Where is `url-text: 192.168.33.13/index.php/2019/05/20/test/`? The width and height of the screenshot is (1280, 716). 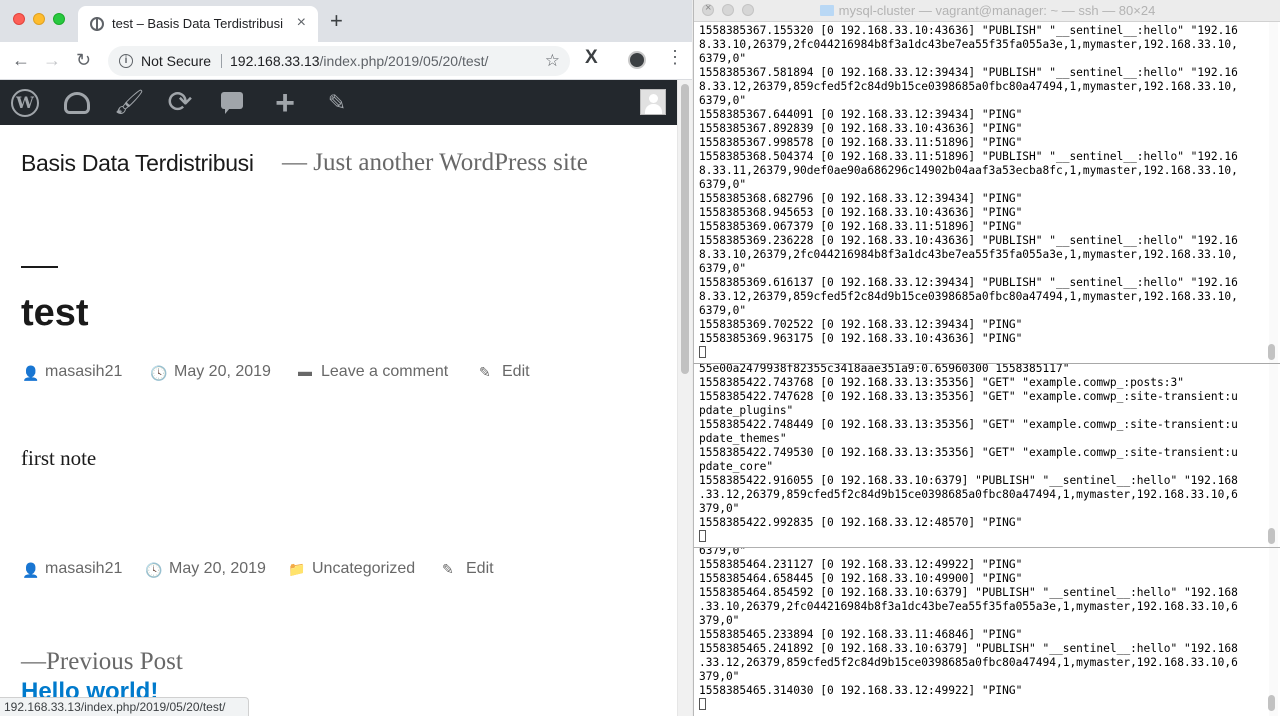 url-text: 192.168.33.13/index.php/2019/05/20/test/ is located at coordinates (359, 61).